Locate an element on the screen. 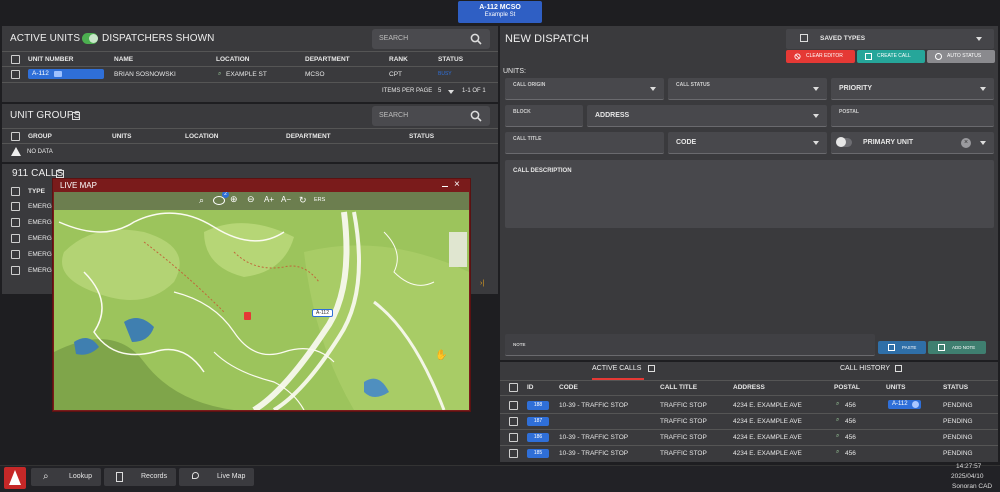  call-postal: 456 is located at coordinates (850, 421).